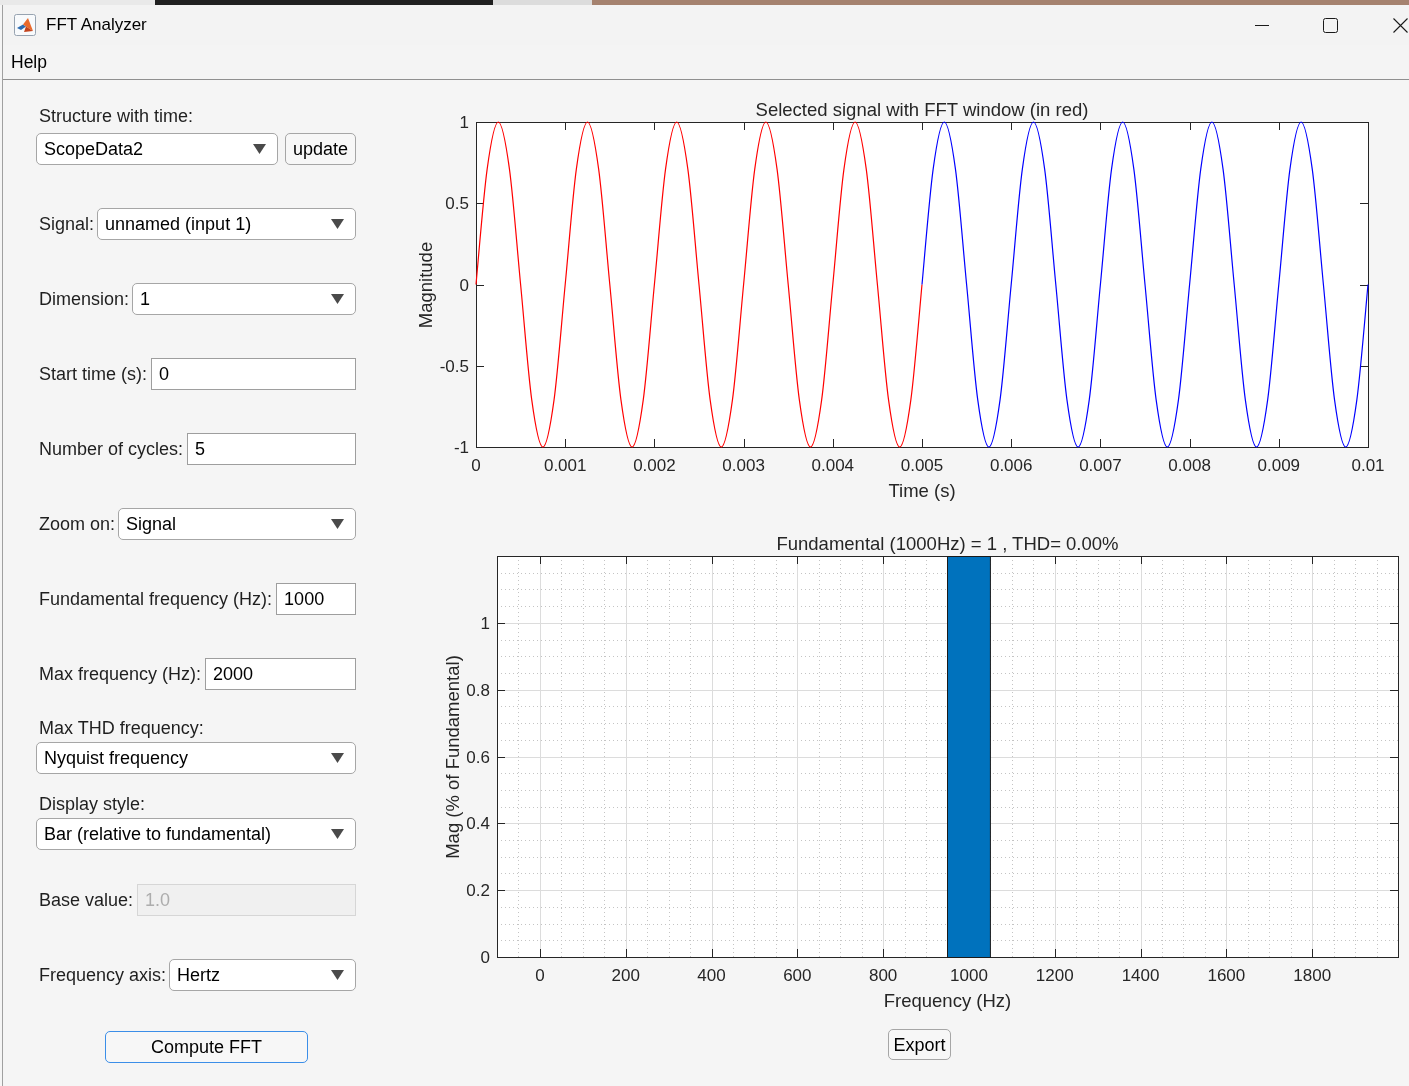 The height and width of the screenshot is (1086, 1409). I want to click on window-title: FFT Analyzer, so click(96, 25).